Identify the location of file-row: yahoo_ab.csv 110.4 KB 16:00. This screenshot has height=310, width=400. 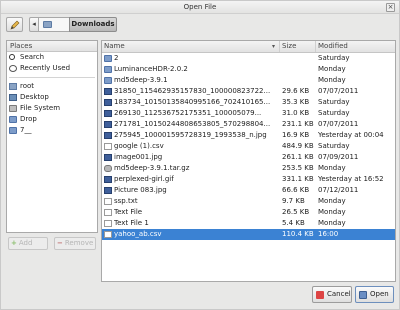
(248, 234).